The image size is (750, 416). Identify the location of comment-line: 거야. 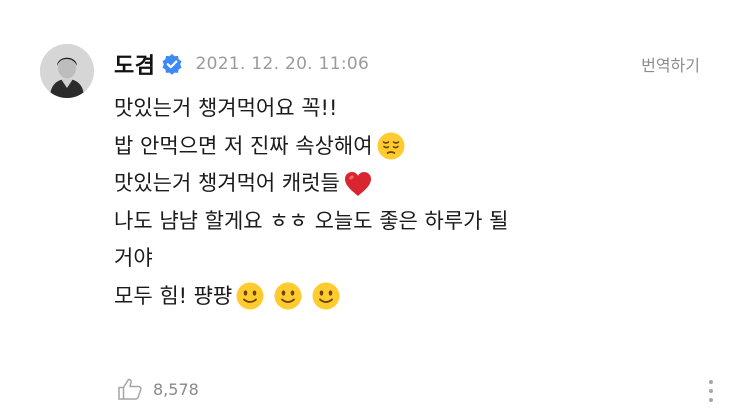
(374, 259).